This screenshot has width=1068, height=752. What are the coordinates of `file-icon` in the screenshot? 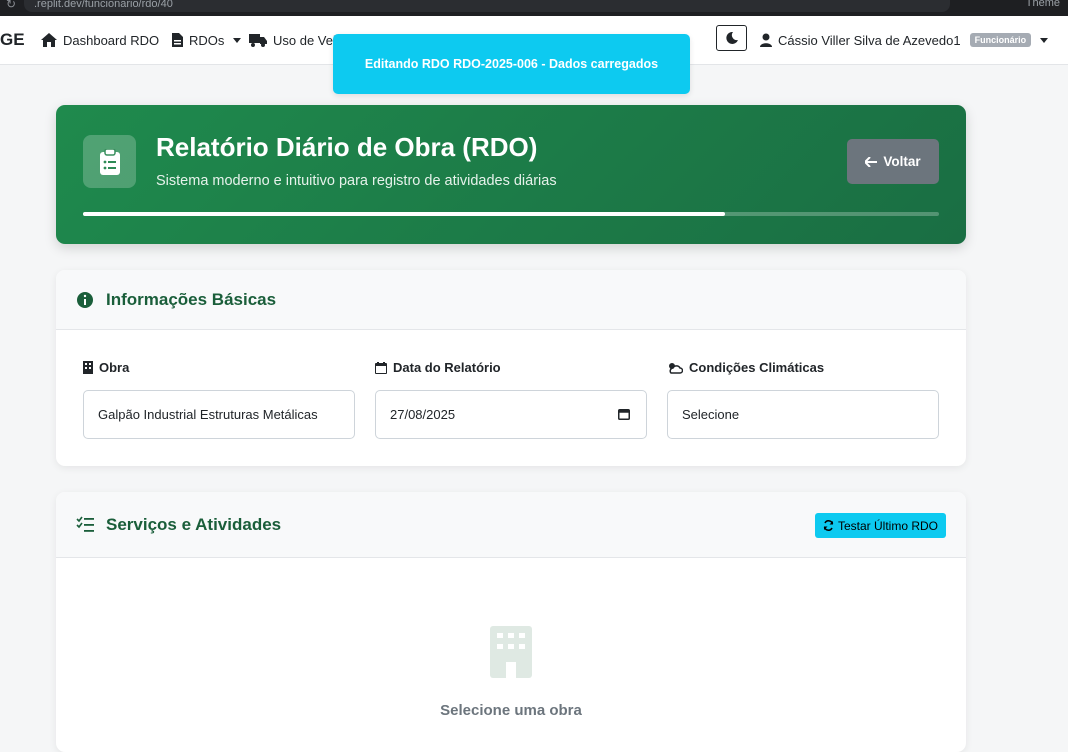 It's located at (177, 40).